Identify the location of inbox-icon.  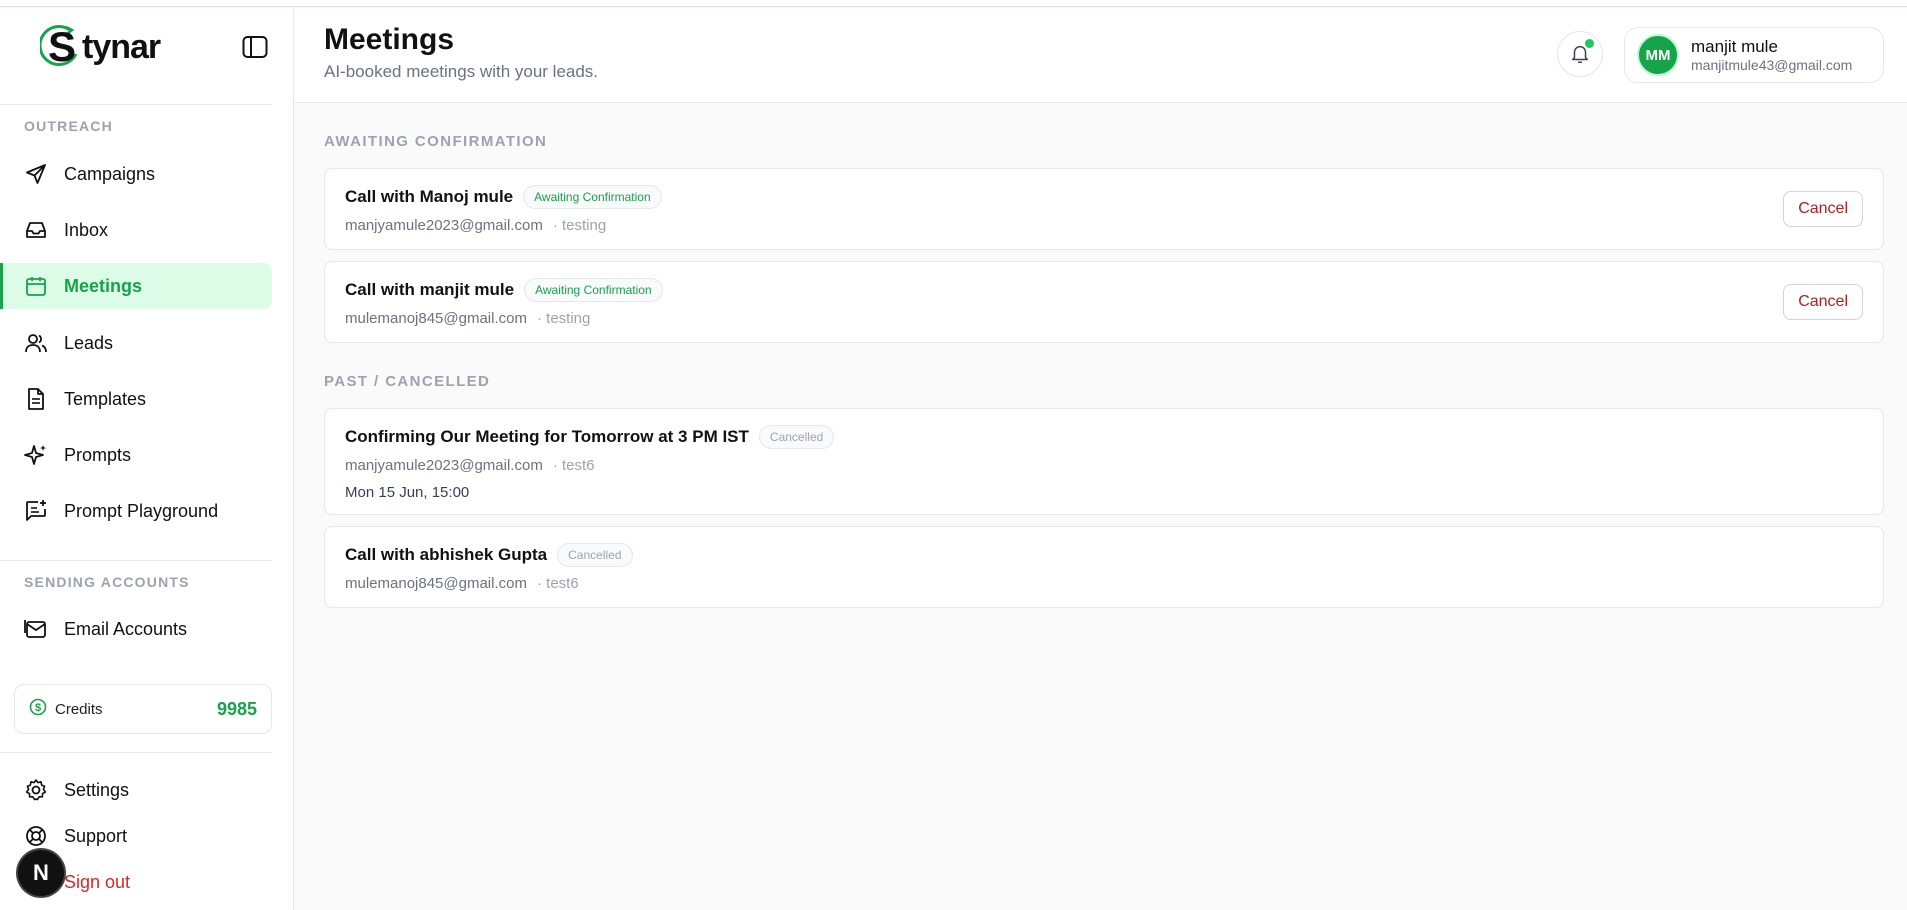
(36, 230).